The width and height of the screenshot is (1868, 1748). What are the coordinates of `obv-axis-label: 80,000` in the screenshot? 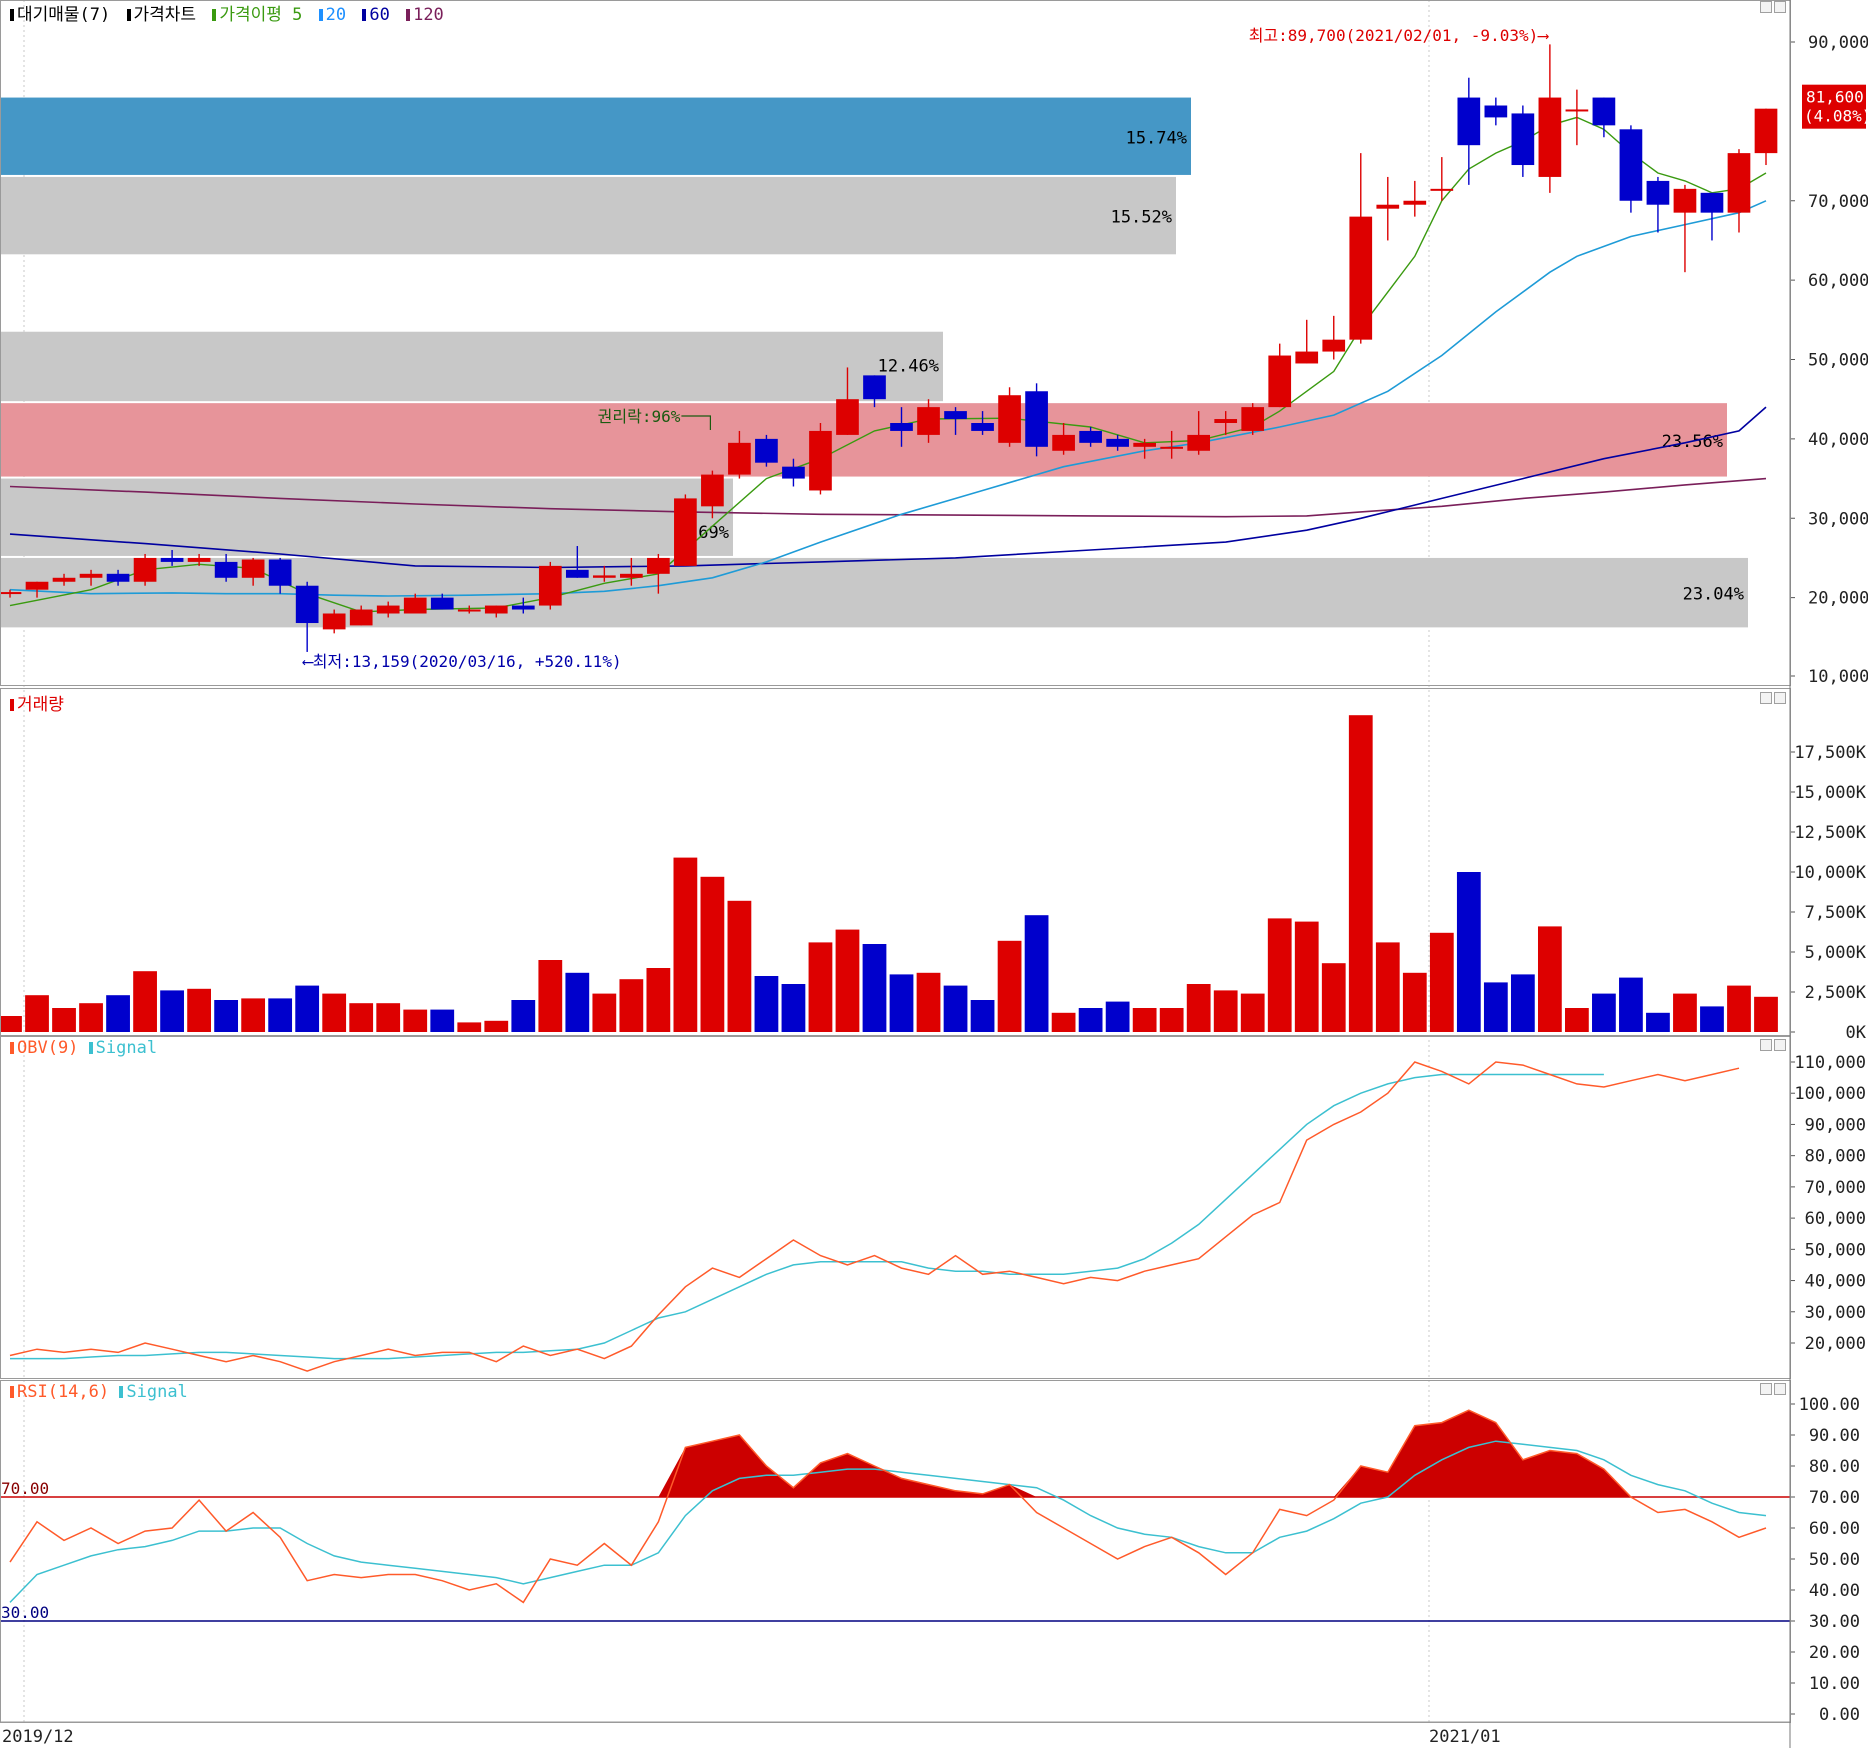 It's located at (1835, 1157).